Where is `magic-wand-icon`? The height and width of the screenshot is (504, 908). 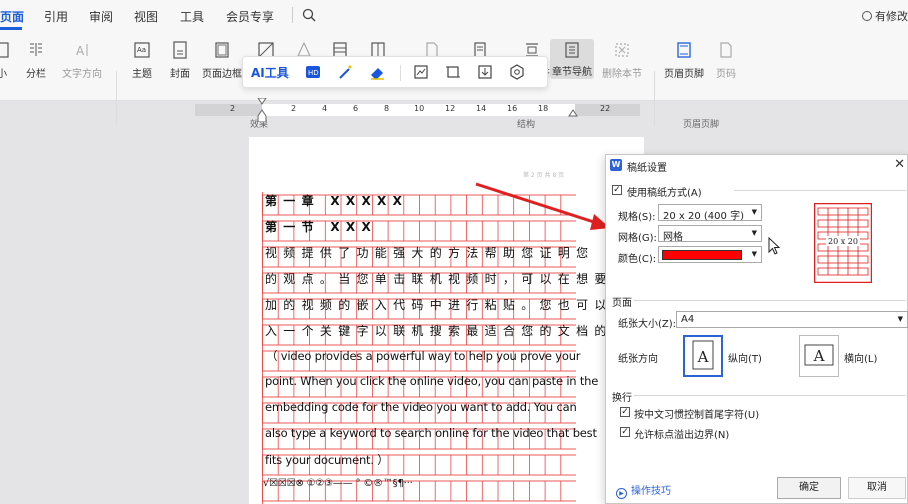
magic-wand-icon is located at coordinates (345, 73).